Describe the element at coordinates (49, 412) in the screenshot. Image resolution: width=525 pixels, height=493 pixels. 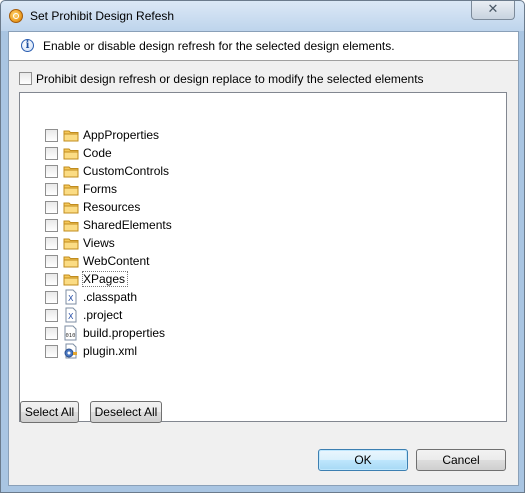
I see `select-all-button: Select All` at that location.